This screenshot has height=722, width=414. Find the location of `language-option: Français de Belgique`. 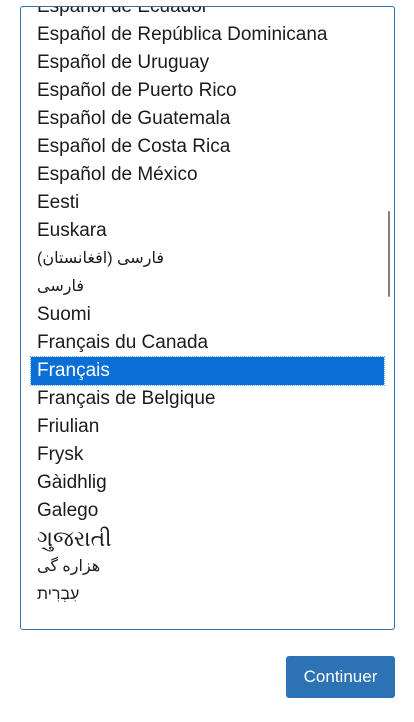

language-option: Français de Belgique is located at coordinates (207, 399).